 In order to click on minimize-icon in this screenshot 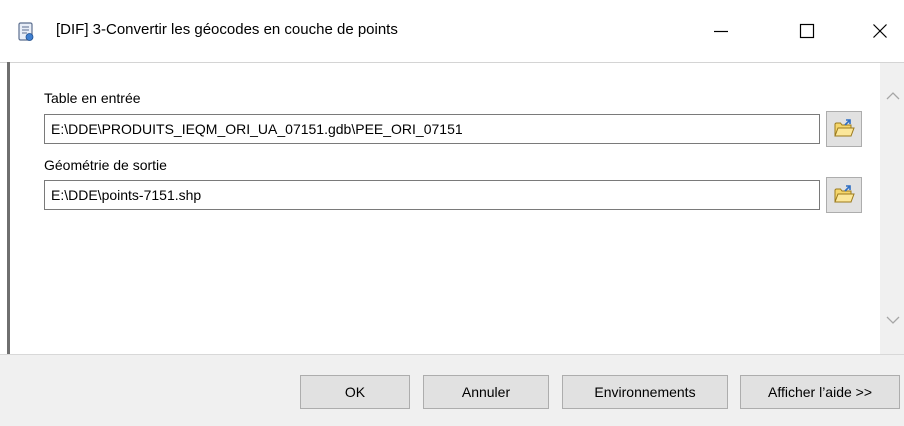, I will do `click(721, 31)`.